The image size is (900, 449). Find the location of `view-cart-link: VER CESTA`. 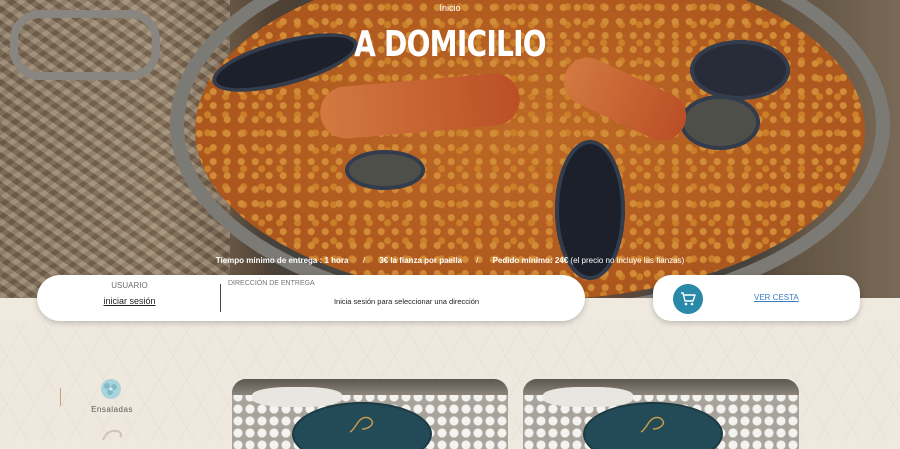

view-cart-link: VER CESTA is located at coordinates (776, 297).